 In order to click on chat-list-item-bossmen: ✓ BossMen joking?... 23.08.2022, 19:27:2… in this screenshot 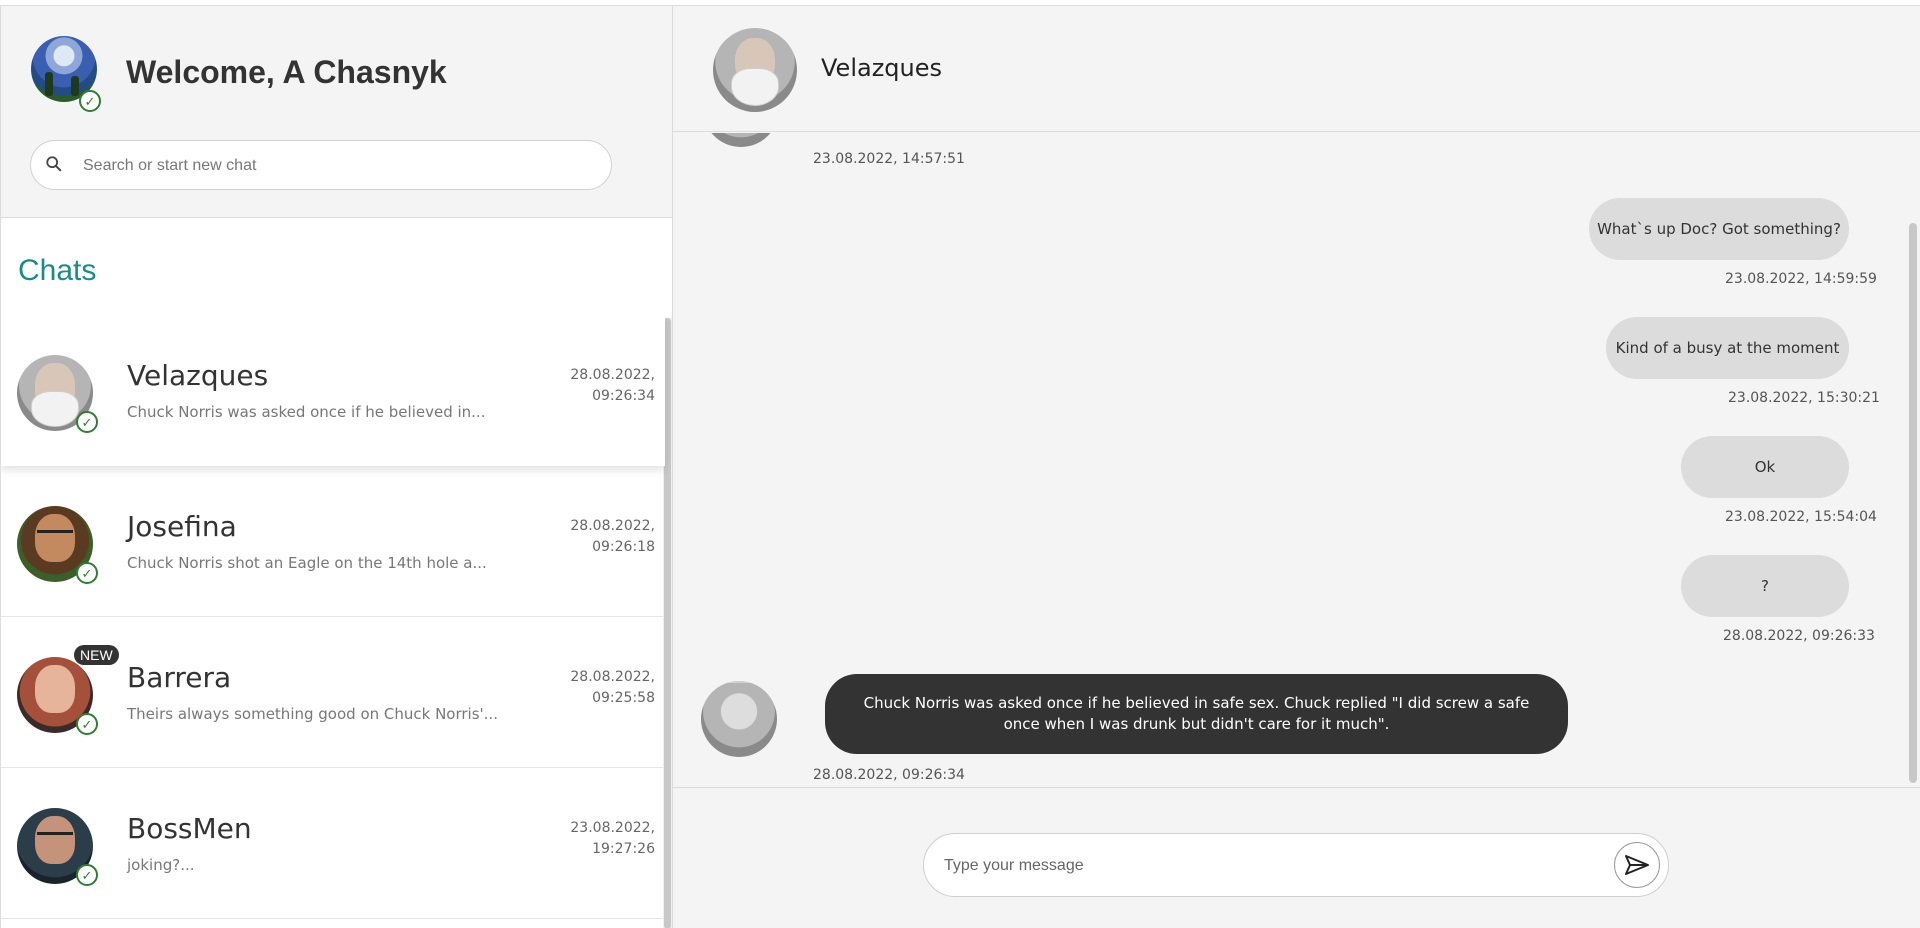, I will do `click(333, 843)`.